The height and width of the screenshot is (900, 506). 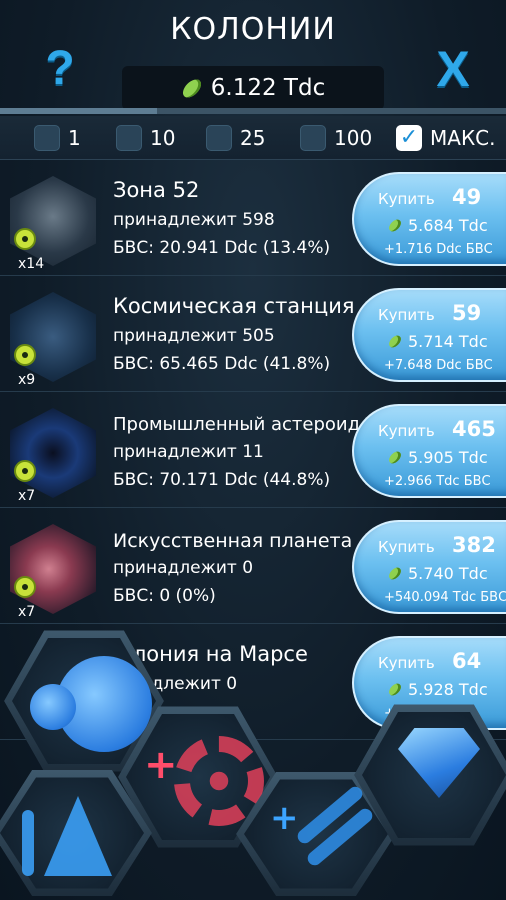 What do you see at coordinates (233, 541) in the screenshot?
I see `colony-name: Искусственная планета` at bounding box center [233, 541].